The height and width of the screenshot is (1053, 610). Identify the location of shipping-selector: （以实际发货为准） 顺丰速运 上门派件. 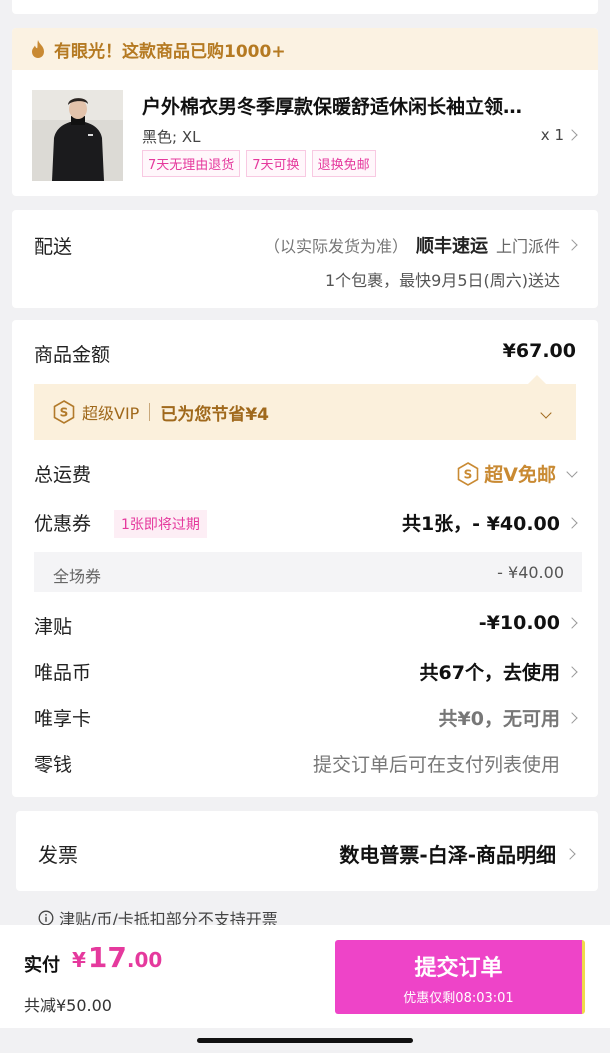
(420, 245).